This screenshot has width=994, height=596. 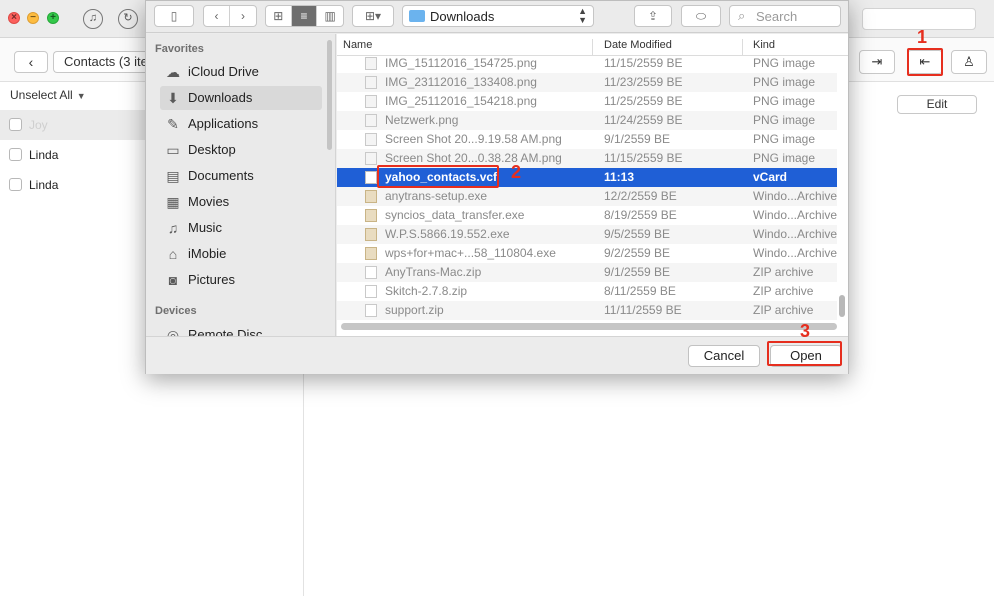 I want to click on column-view-button: ▥, so click(x=330, y=16).